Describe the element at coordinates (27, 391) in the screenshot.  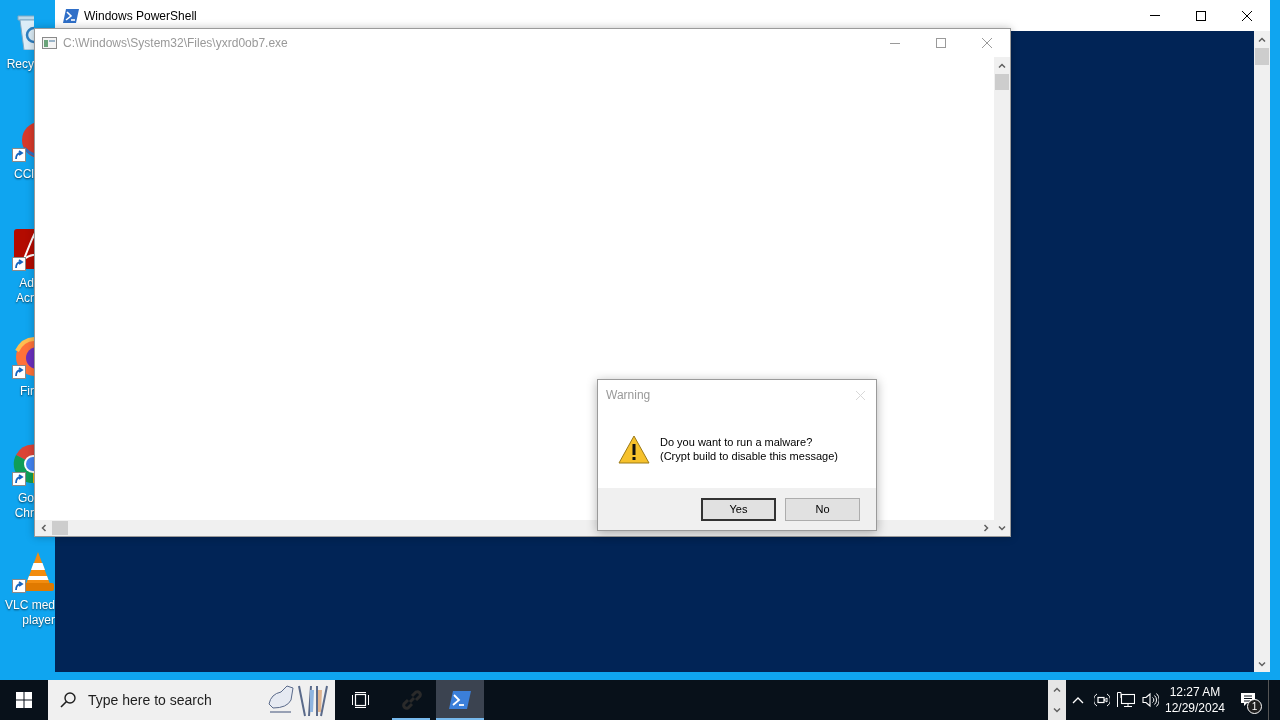
I see `desktop-icon-label: Fir` at that location.